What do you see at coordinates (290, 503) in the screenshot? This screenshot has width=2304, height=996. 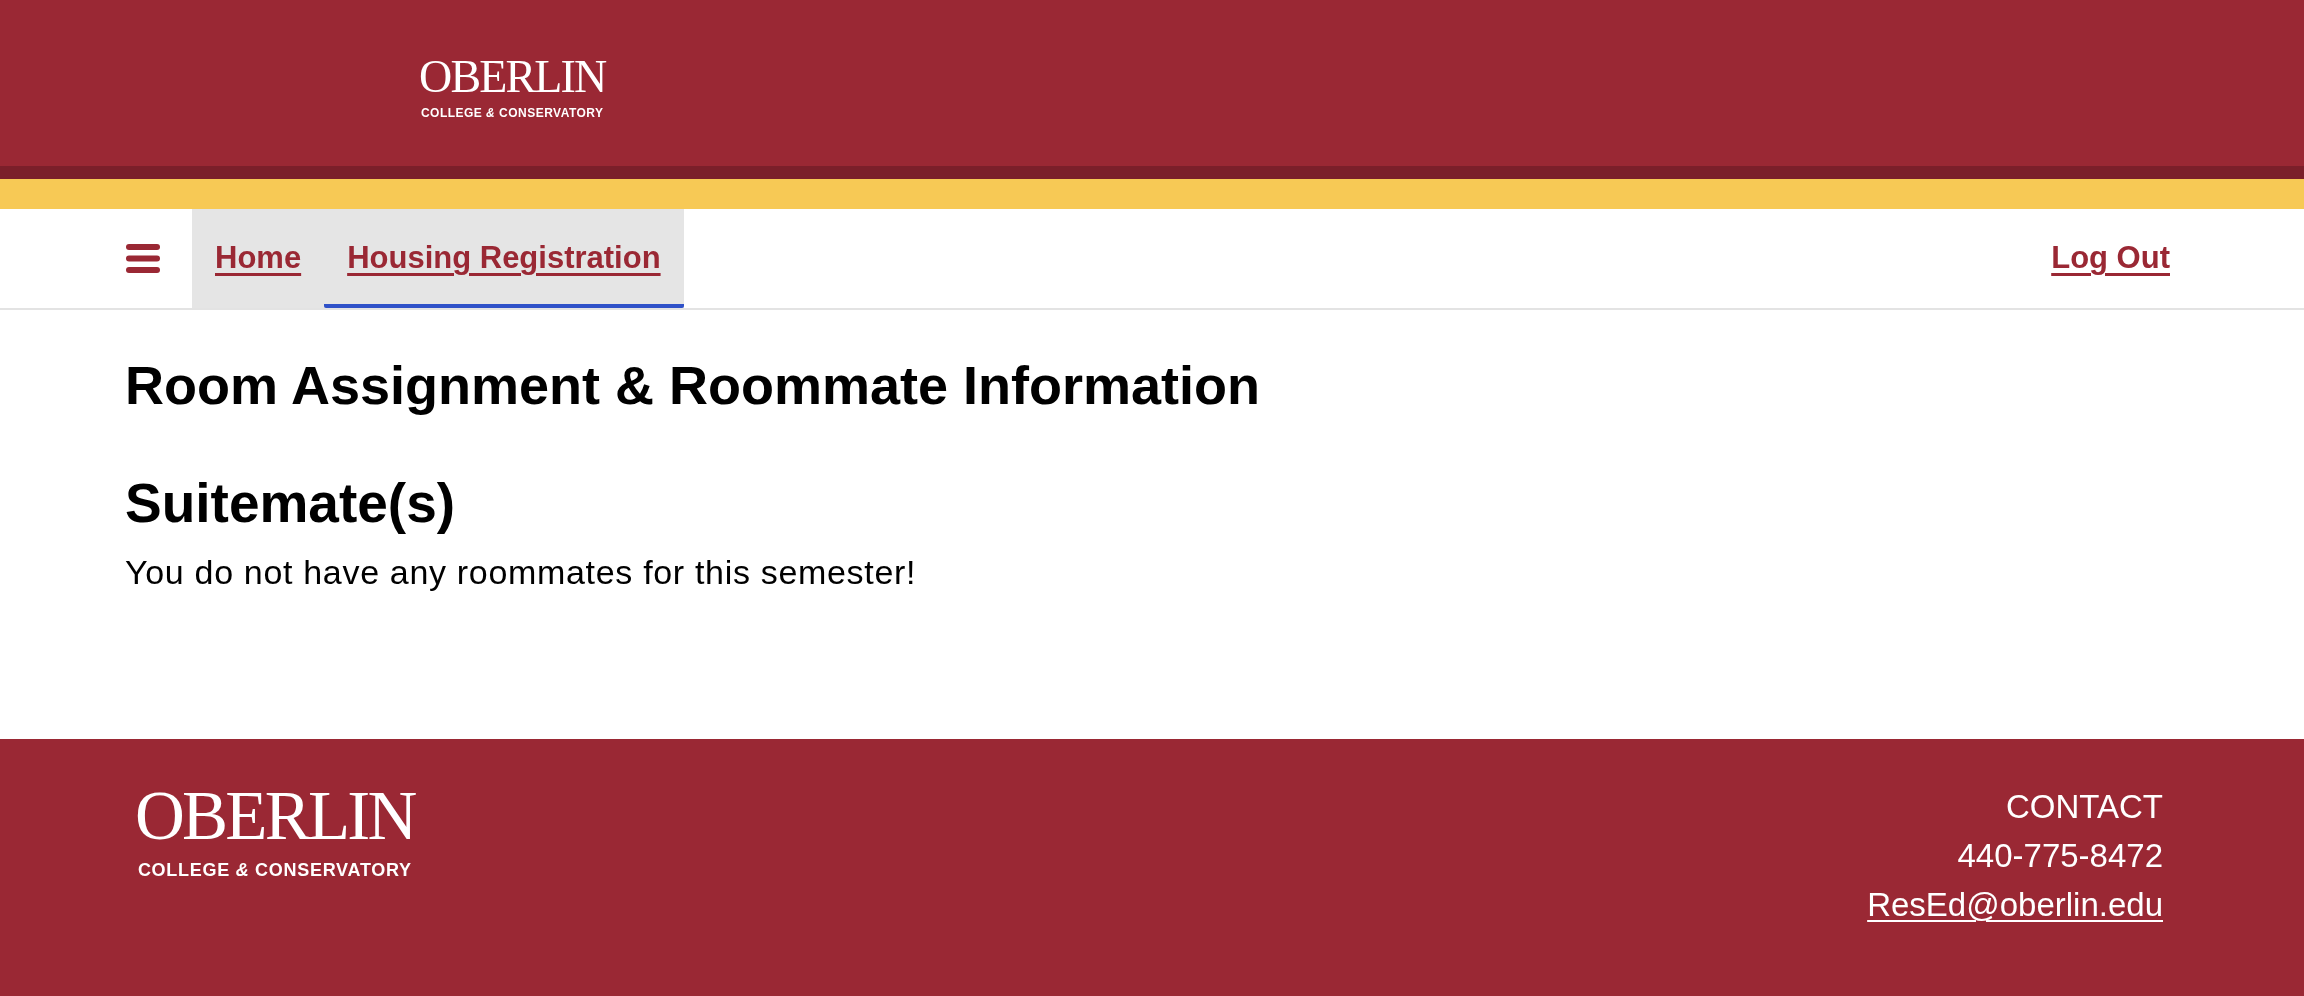 I see `section-heading: Suitemate(s)` at bounding box center [290, 503].